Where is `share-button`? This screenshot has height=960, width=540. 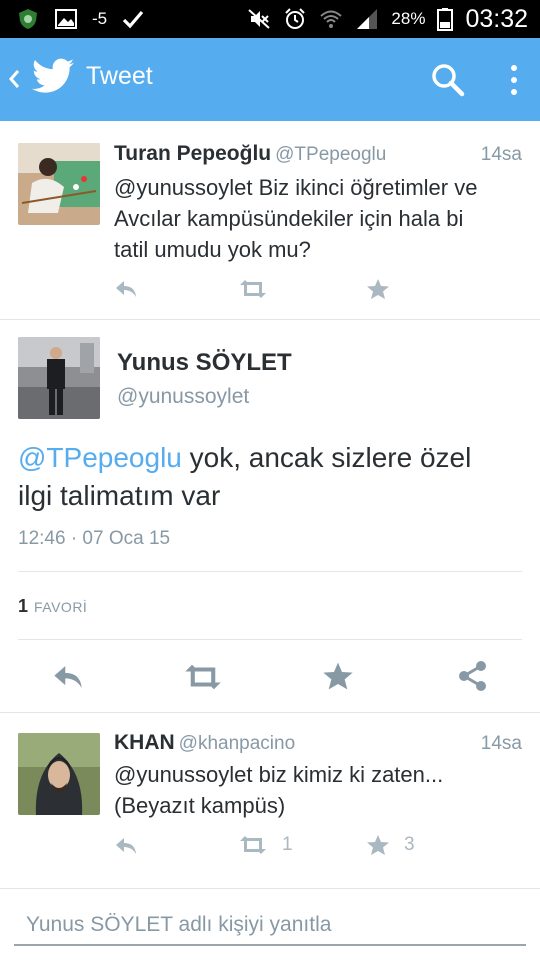
share-button is located at coordinates (473, 676).